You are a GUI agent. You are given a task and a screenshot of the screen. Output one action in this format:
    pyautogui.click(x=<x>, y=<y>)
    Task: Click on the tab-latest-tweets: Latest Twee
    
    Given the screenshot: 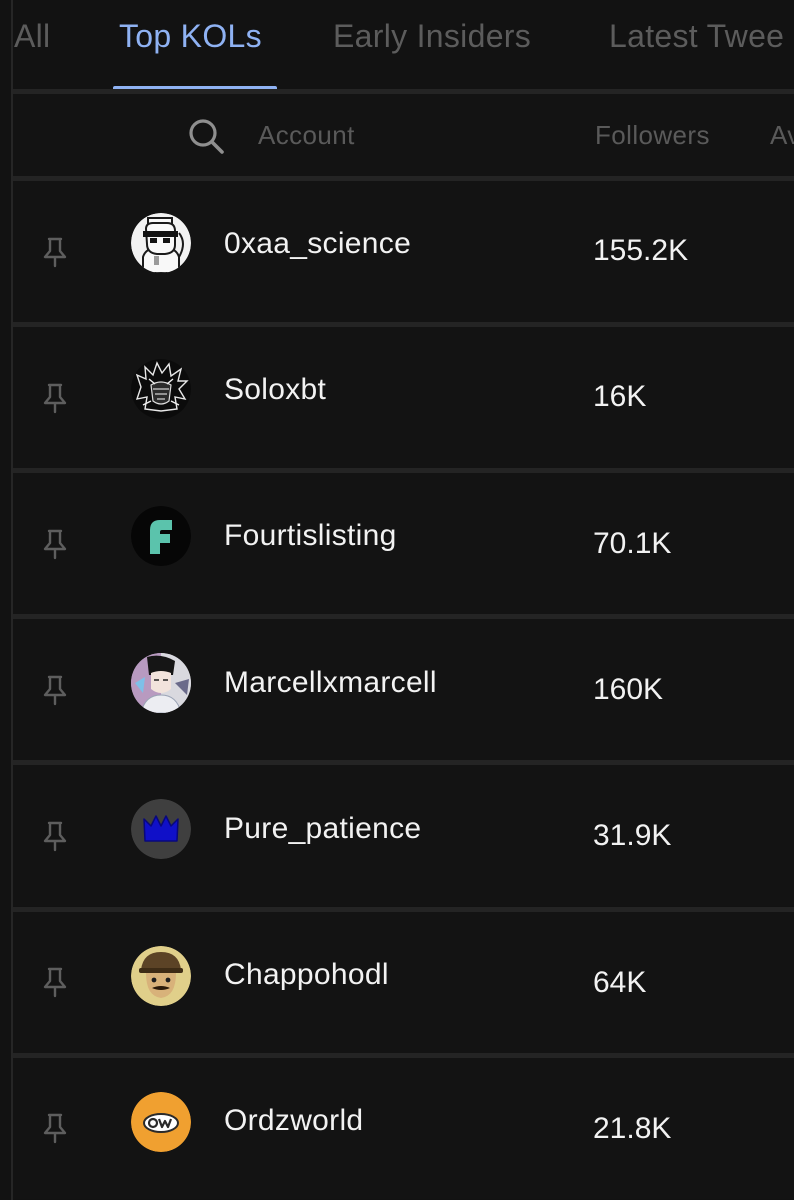 What is the action you would take?
    pyautogui.click(x=696, y=36)
    